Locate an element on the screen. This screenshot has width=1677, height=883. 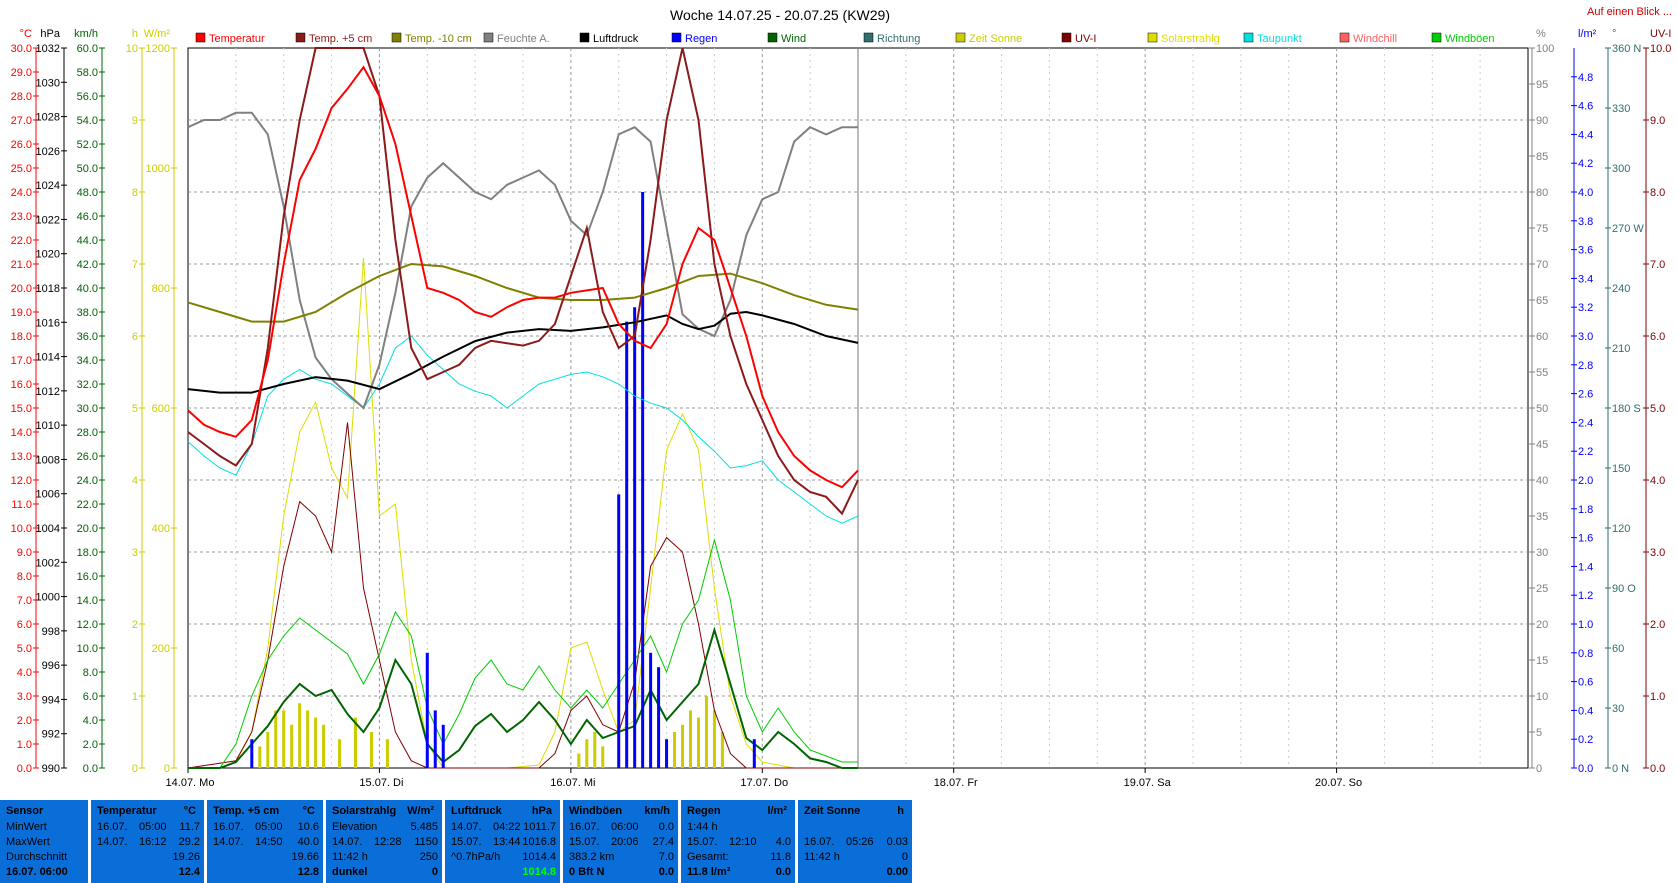
axis-tick-label: 27.0 is located at coordinates (21, 121).